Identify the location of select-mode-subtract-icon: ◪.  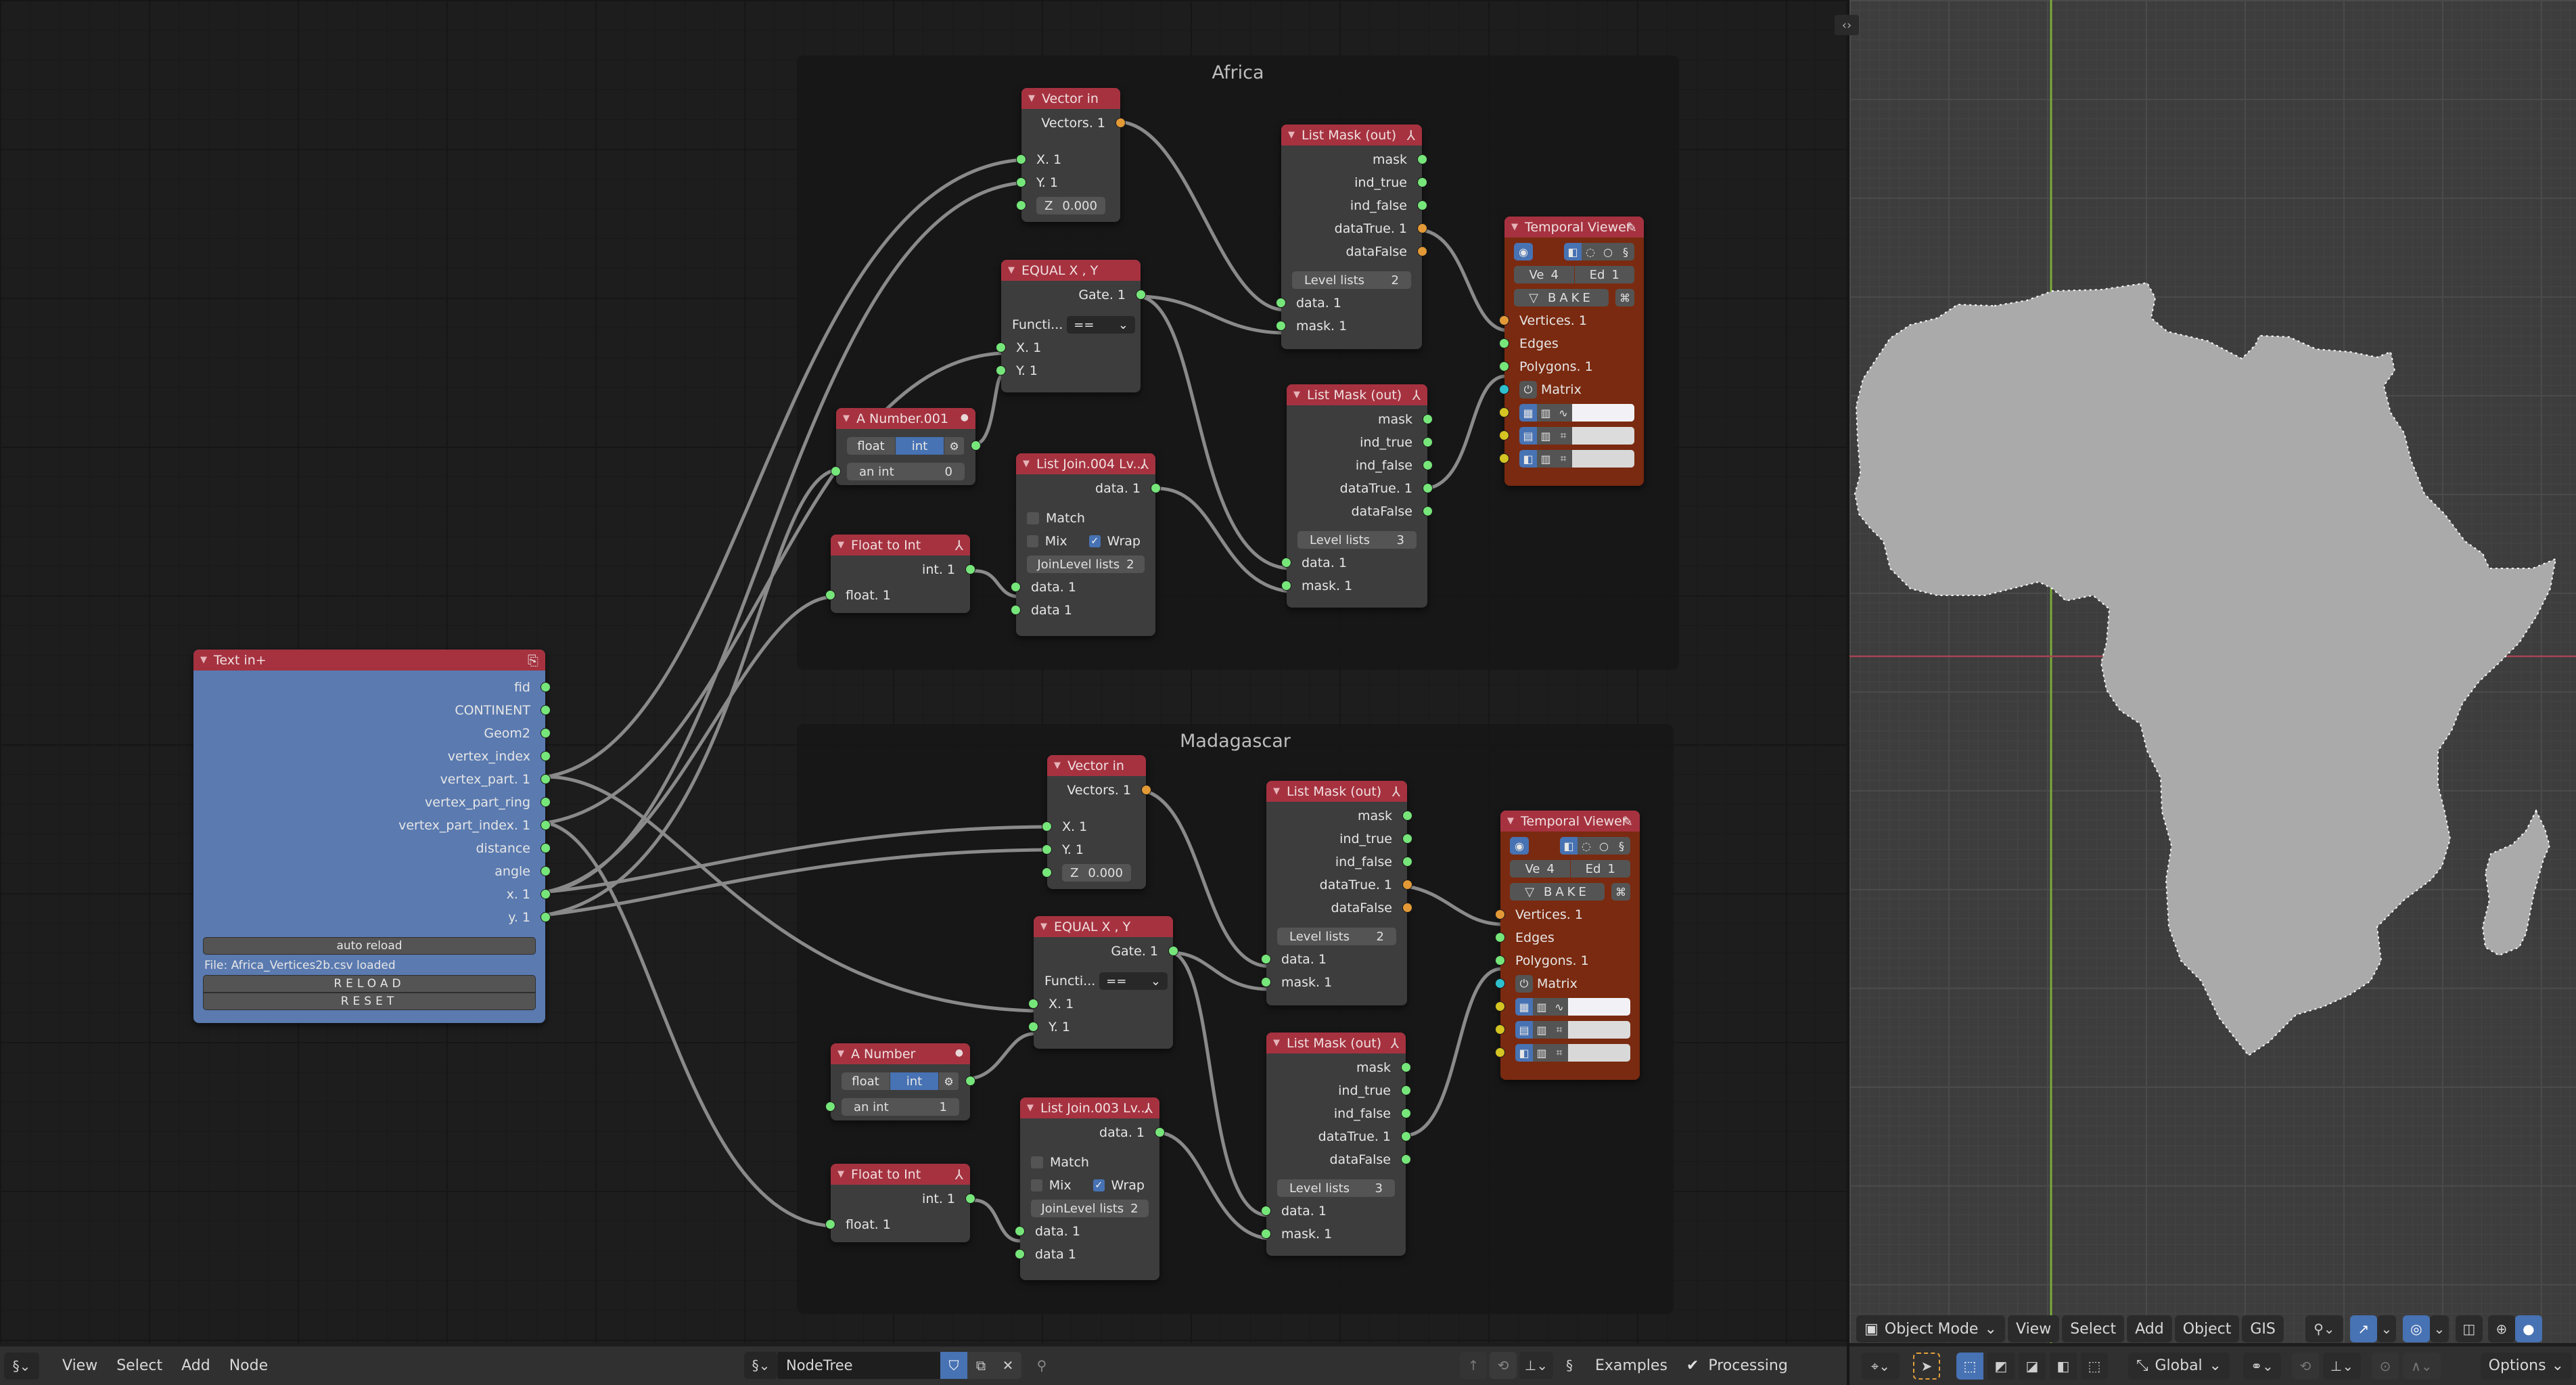
(2032, 1366).